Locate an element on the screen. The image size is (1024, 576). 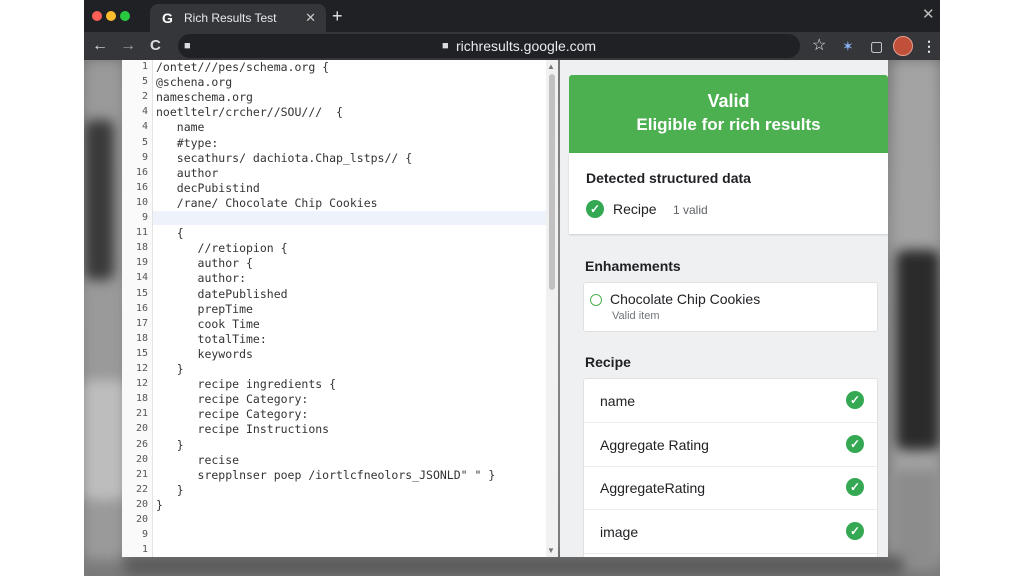
reload-icon: C is located at coordinates (155, 46).